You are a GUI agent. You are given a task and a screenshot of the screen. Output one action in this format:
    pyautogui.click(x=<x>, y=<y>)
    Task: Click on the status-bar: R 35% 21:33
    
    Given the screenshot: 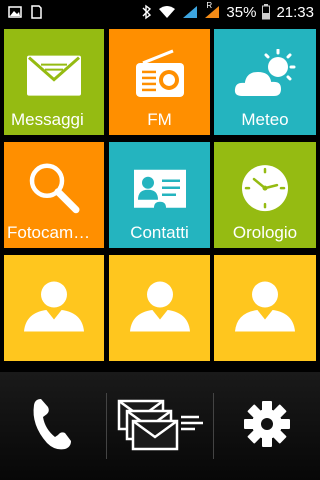 What is the action you would take?
    pyautogui.click(x=160, y=12)
    